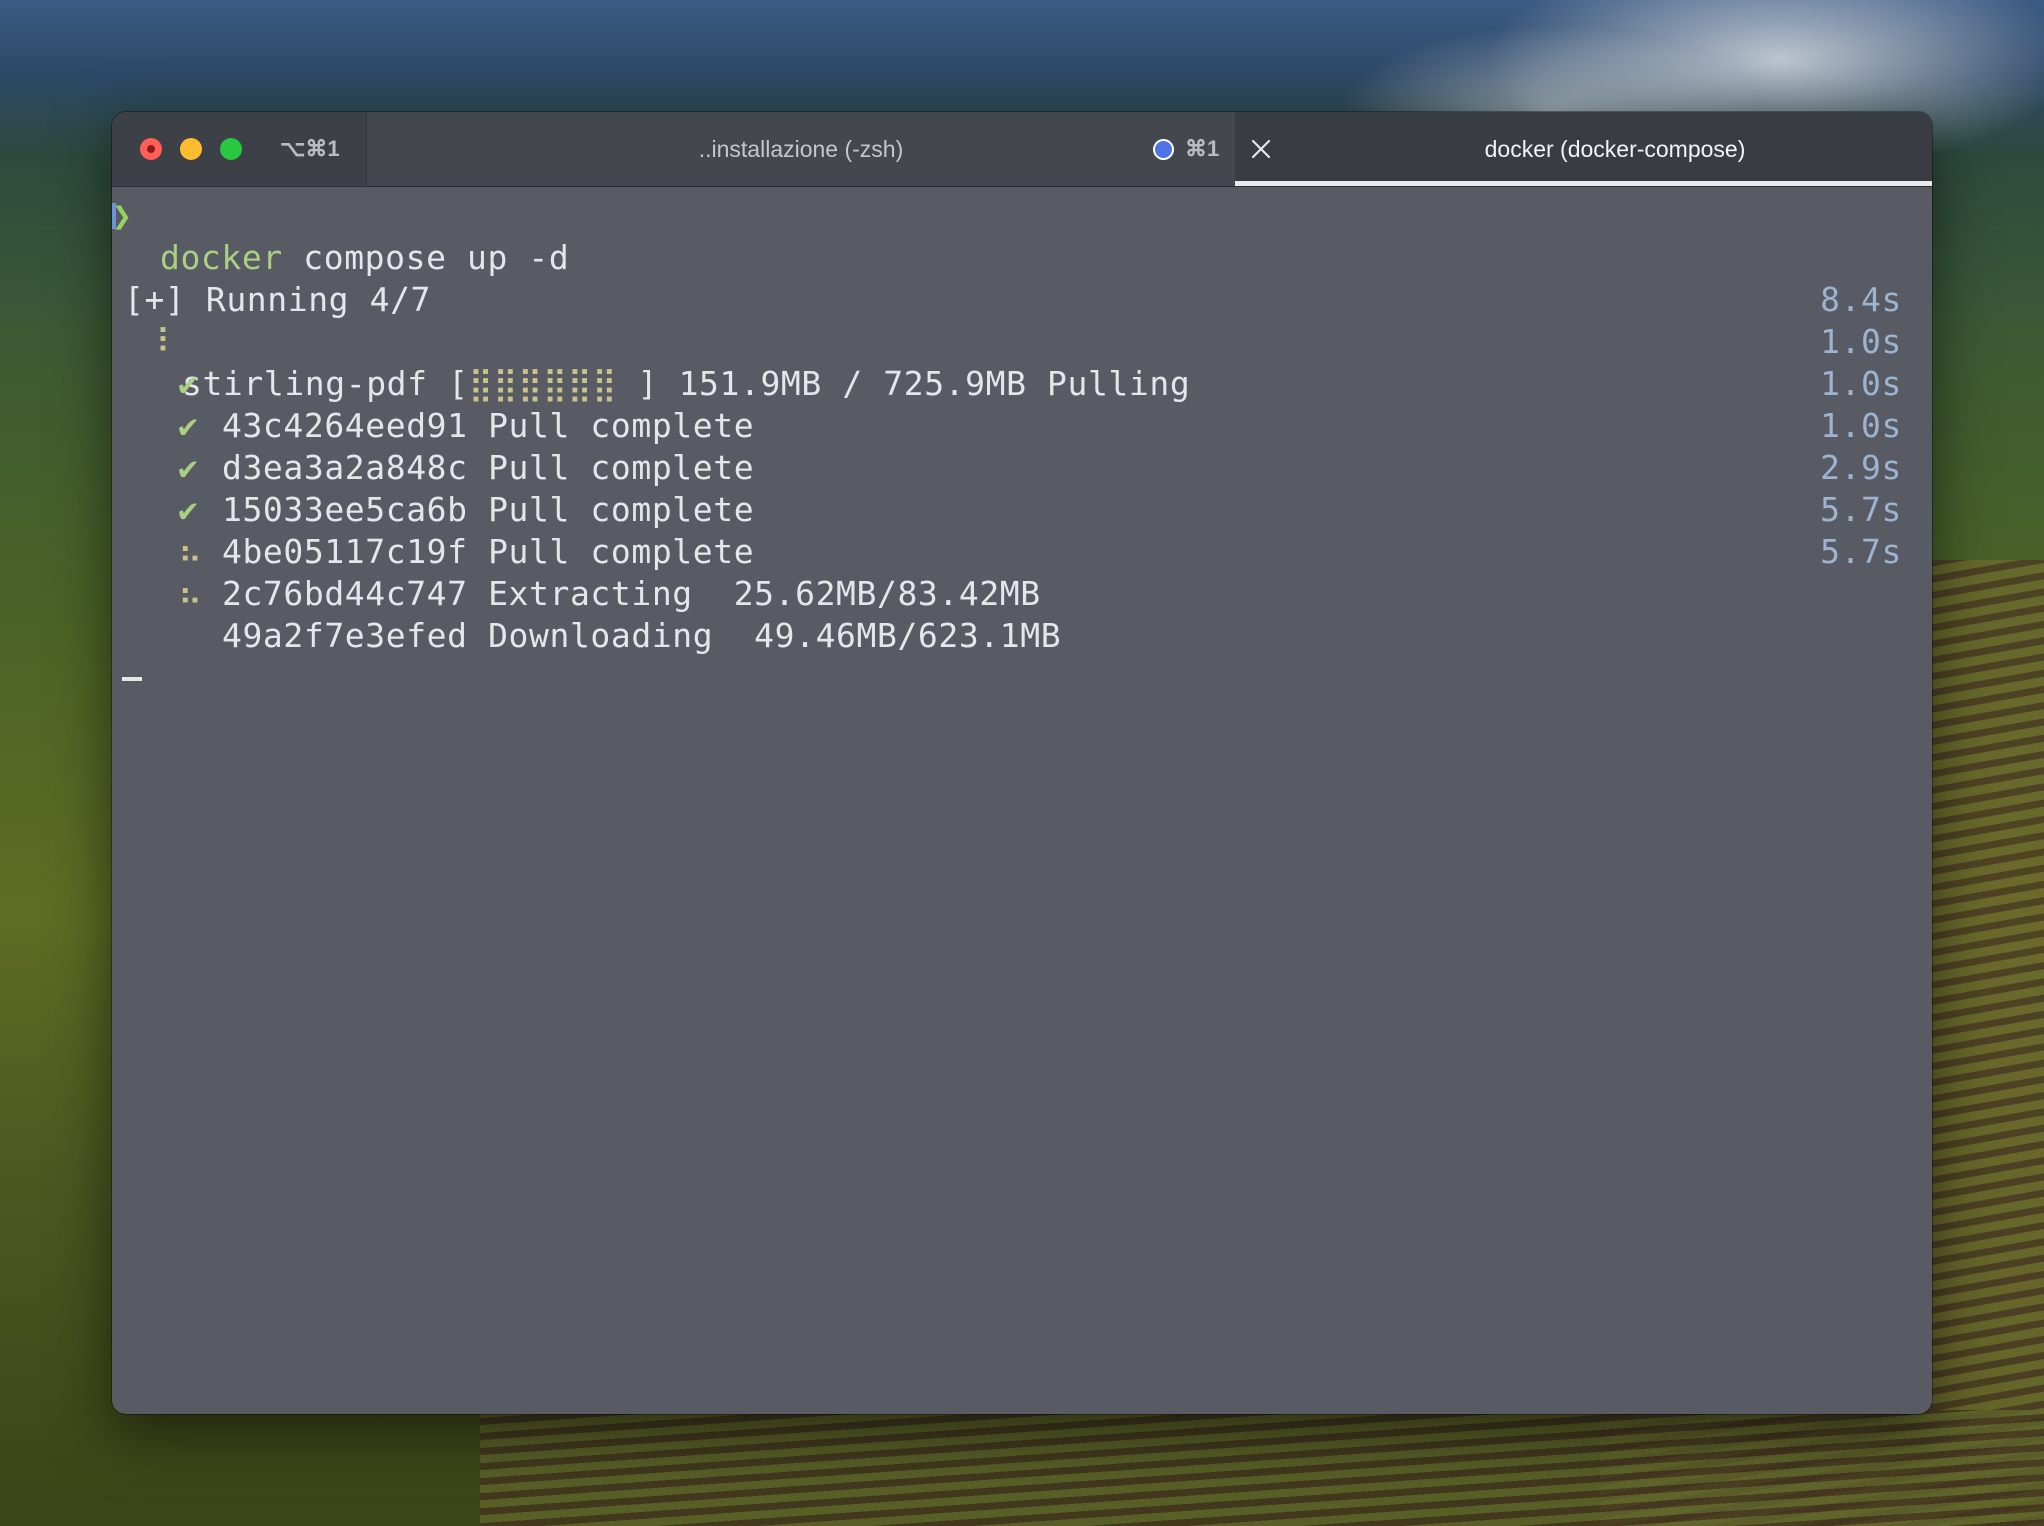 Image resolution: width=2044 pixels, height=1526 pixels. What do you see at coordinates (764, 593) in the screenshot?
I see `layer-status: Extracting 25.62MB/83.42MB` at bounding box center [764, 593].